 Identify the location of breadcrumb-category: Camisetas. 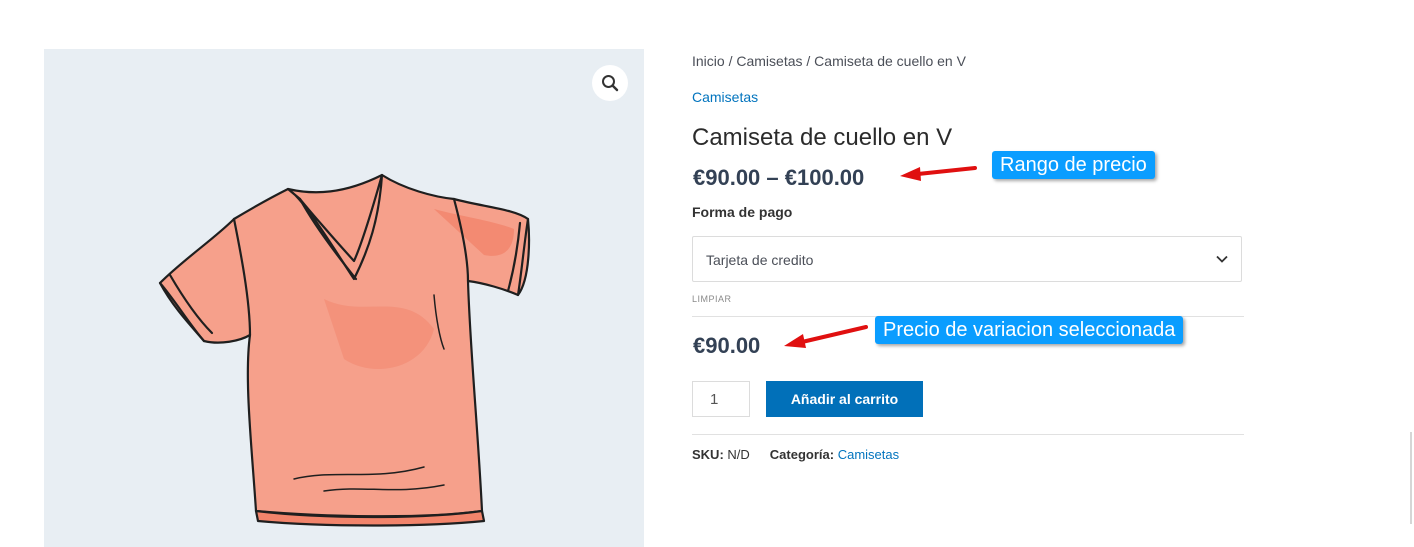
(769, 61).